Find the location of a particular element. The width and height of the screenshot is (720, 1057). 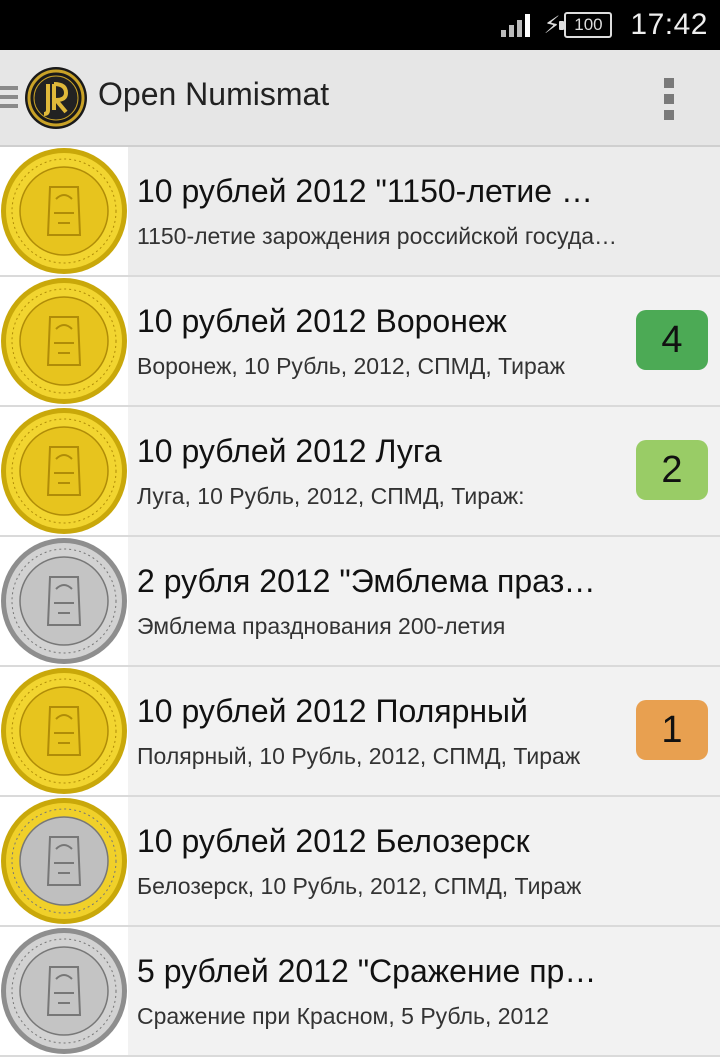

overflow-menu-icon is located at coordinates (669, 99).